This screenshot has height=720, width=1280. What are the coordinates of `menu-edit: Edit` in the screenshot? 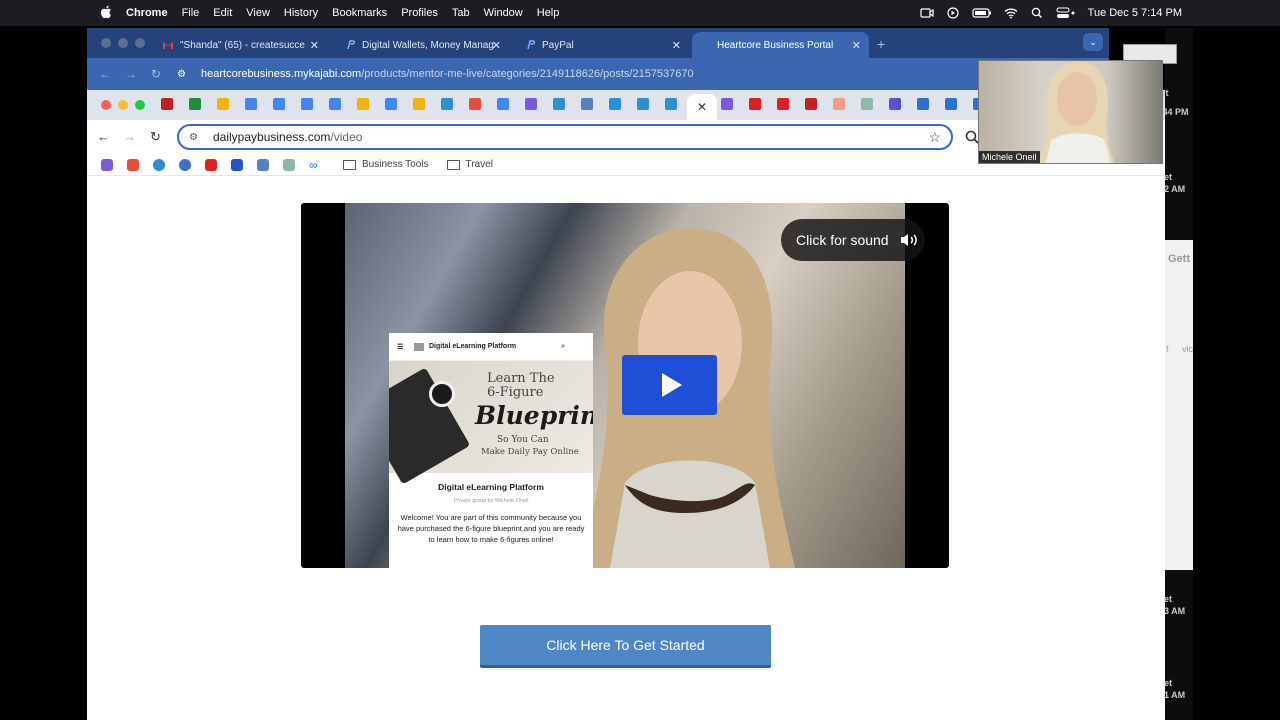 It's located at (222, 13).